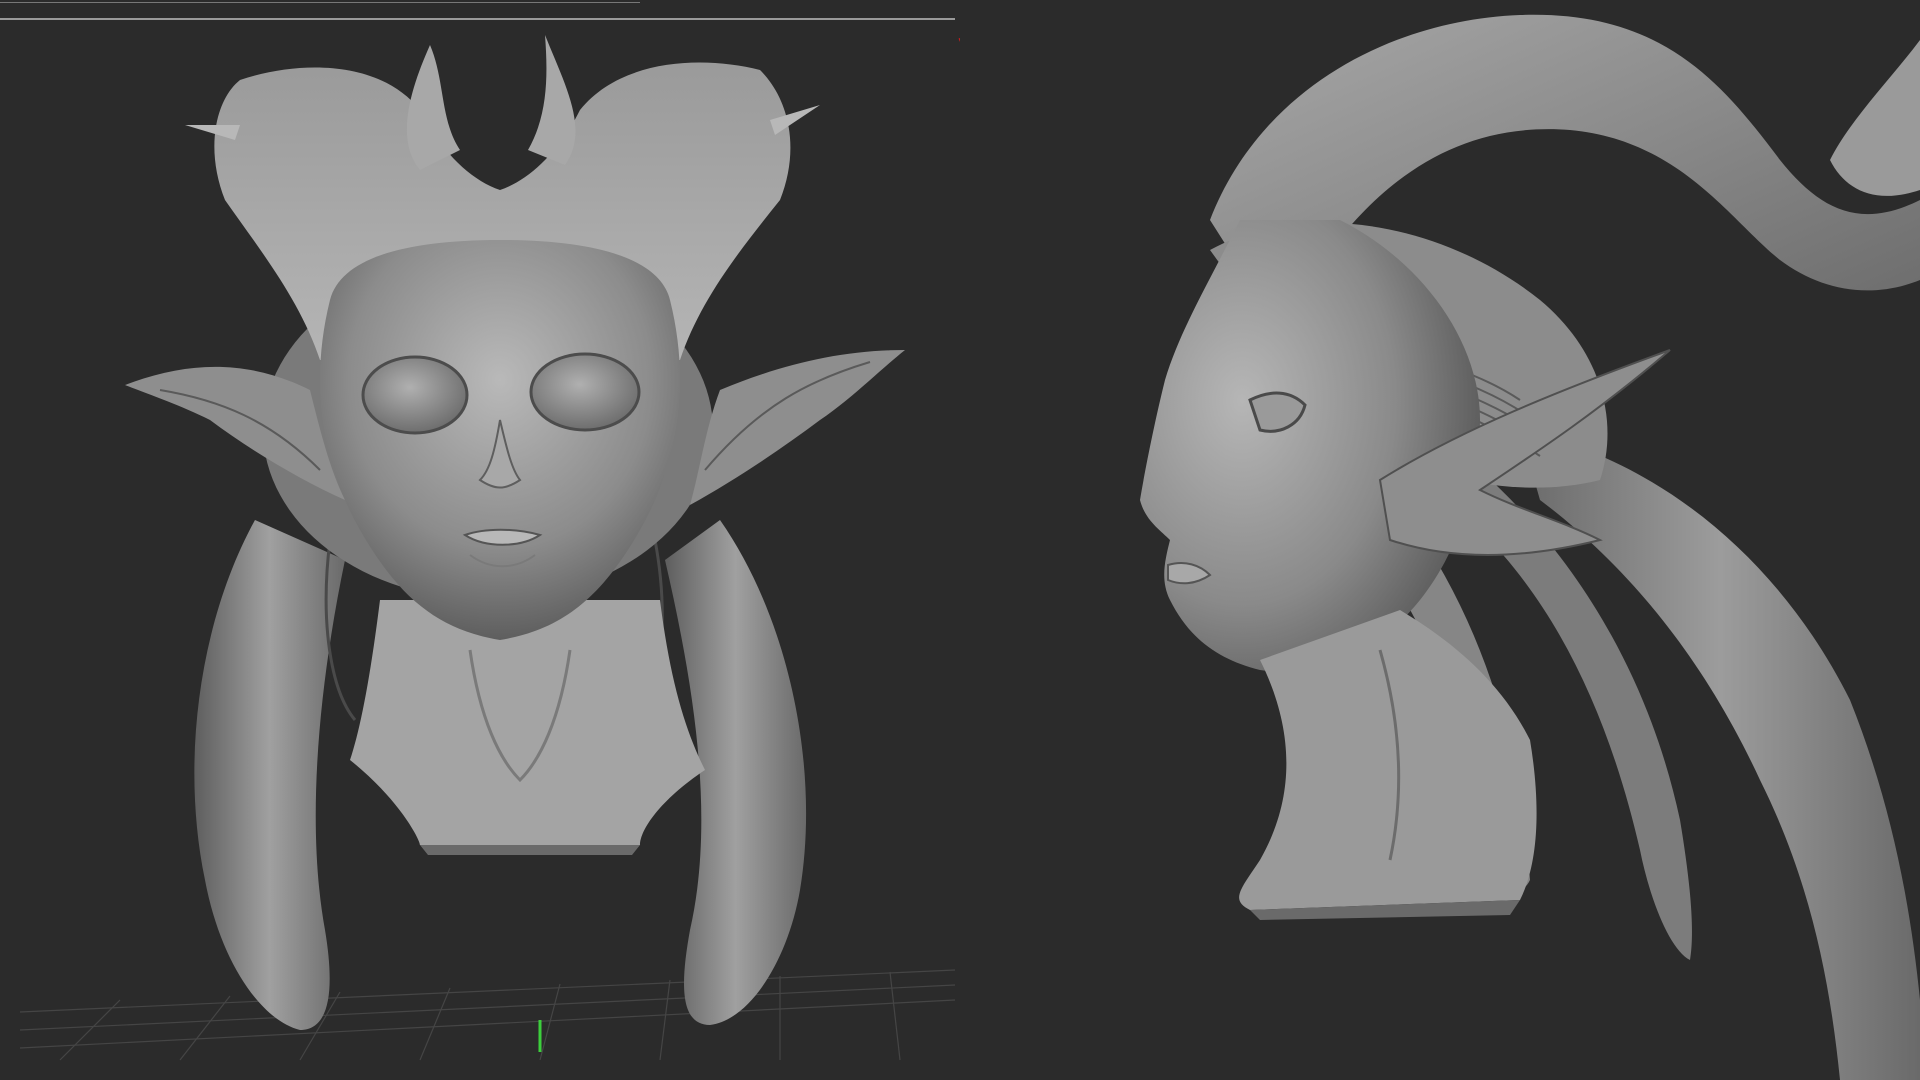  Describe the element at coordinates (585, 392) in the screenshot. I see `right-eye` at that location.